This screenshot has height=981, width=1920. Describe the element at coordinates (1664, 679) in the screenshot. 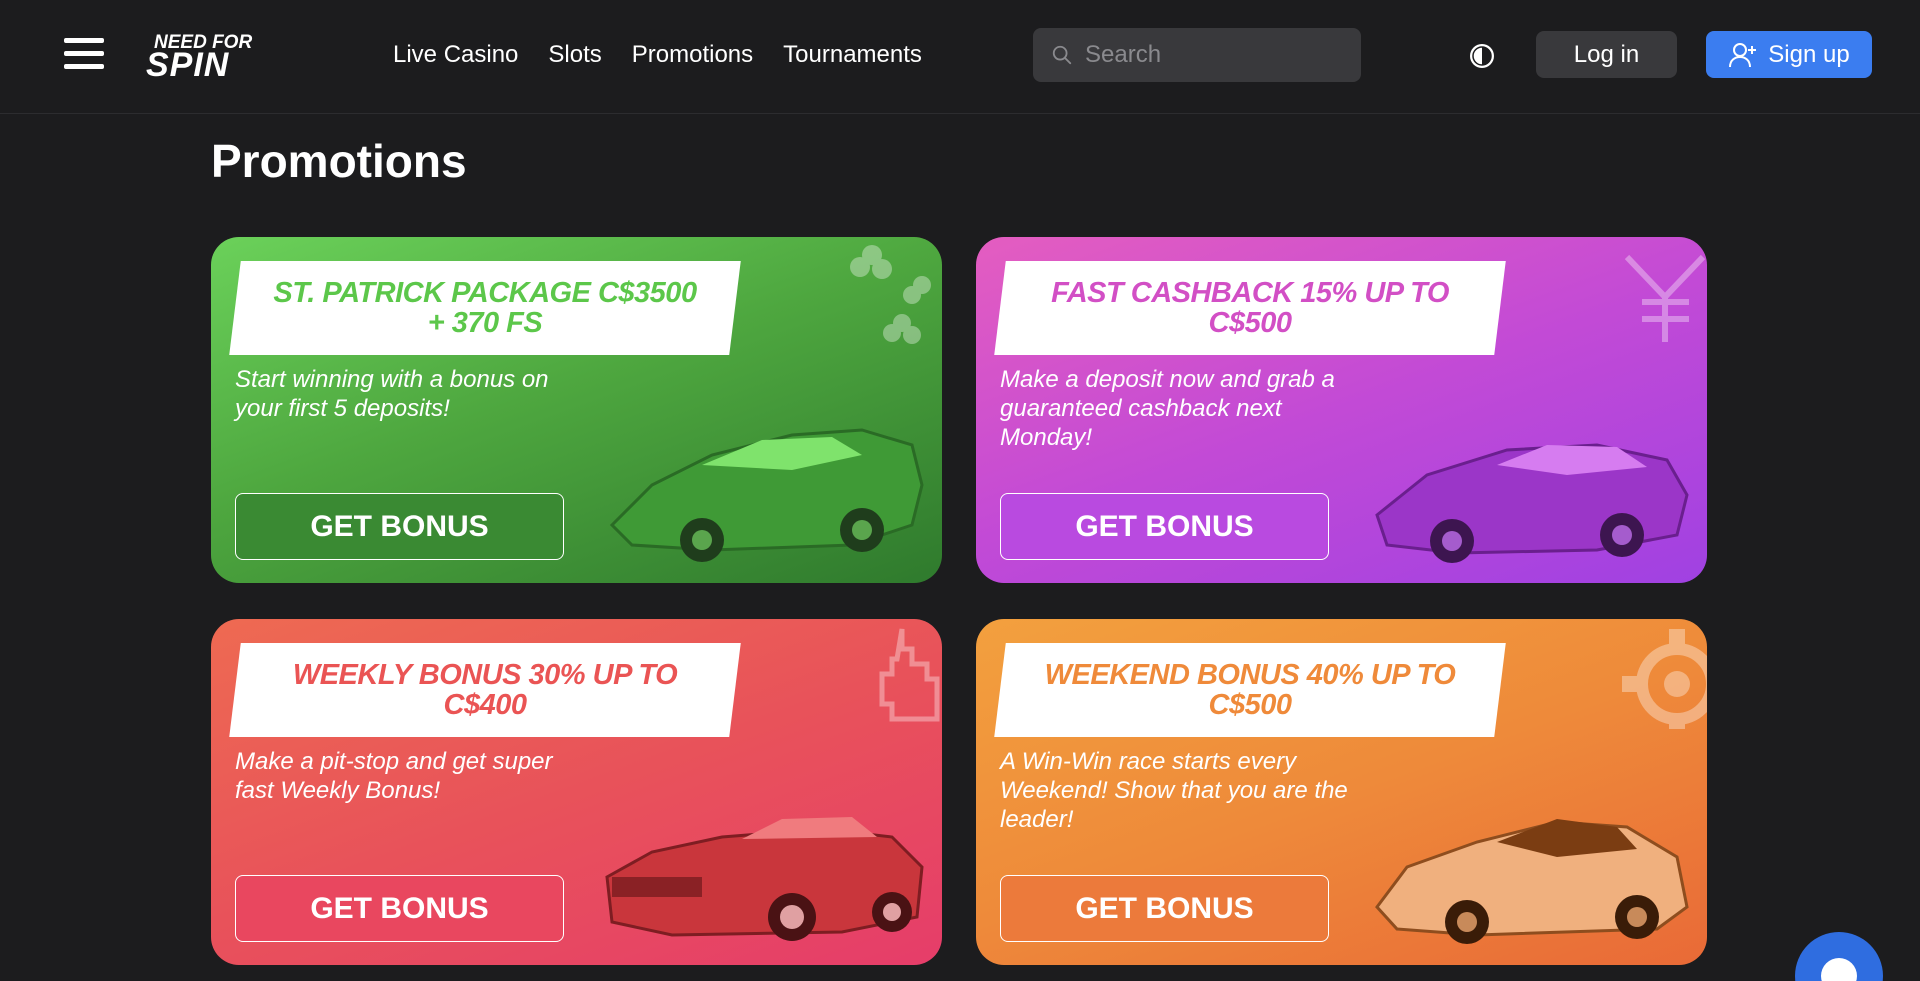

I see `gear-icon` at that location.